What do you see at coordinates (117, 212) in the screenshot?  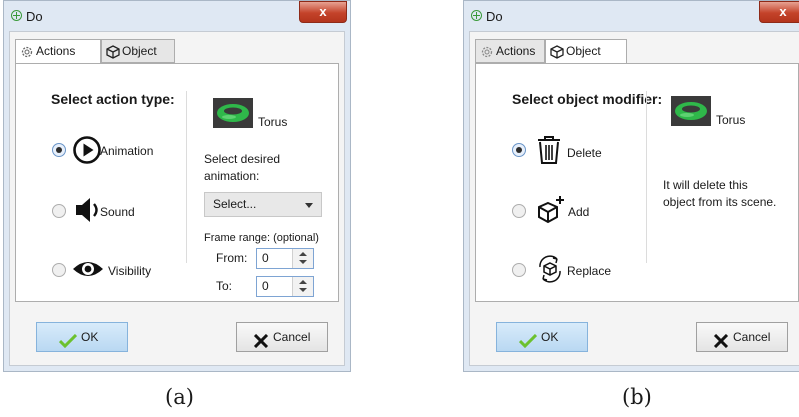 I see `option-sound-label: Sound` at bounding box center [117, 212].